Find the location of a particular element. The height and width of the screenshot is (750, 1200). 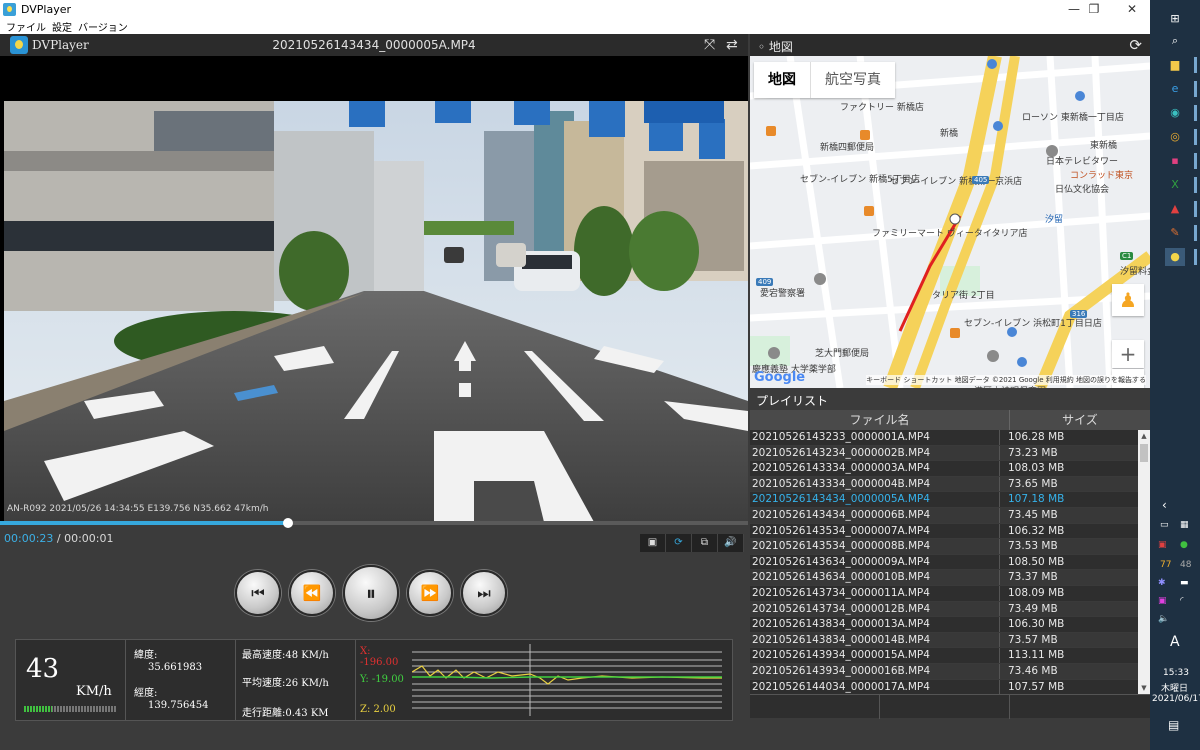

tray-app-icon: ▦ is located at coordinates (1184, 525).